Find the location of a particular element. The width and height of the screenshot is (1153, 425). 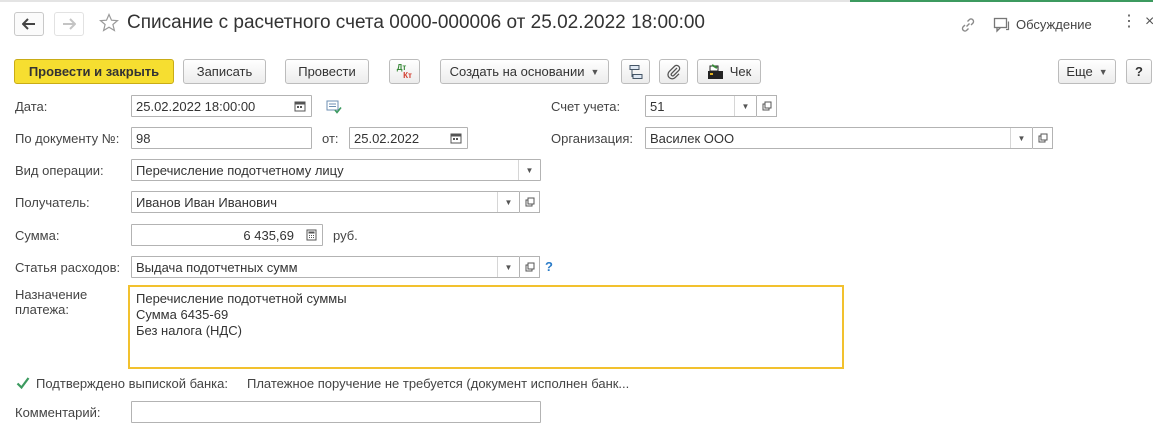

organization-open-button is located at coordinates (1043, 138).